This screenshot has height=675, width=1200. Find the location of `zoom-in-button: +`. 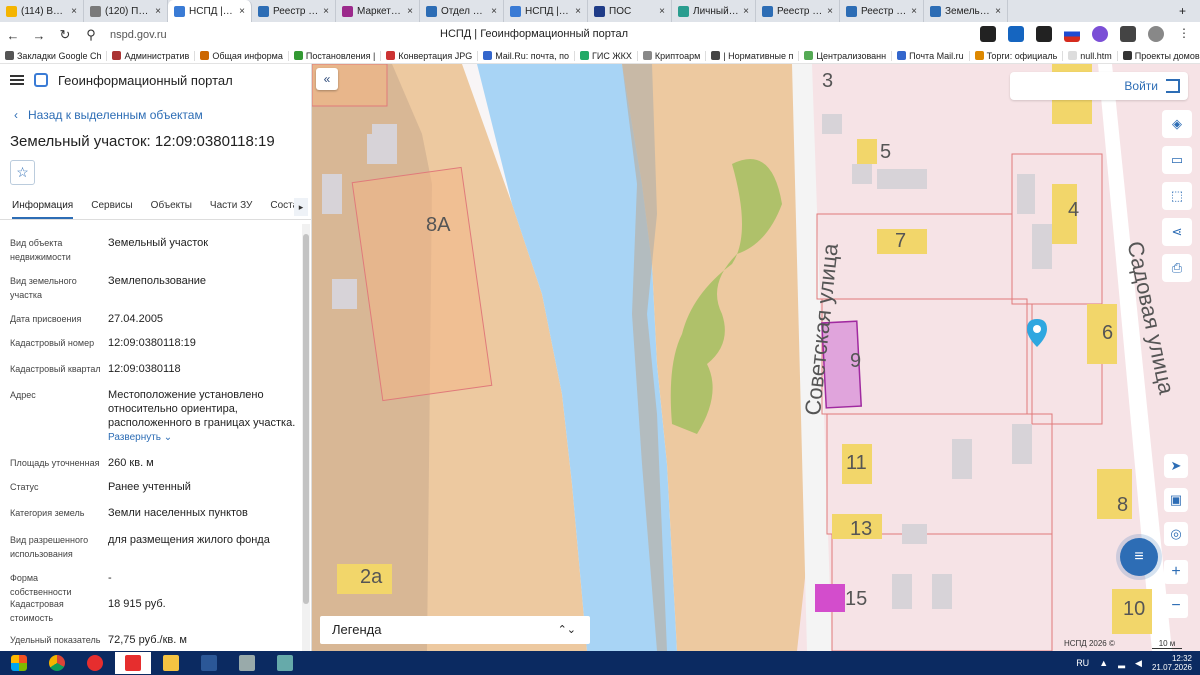

zoom-in-button: + is located at coordinates (1176, 572).